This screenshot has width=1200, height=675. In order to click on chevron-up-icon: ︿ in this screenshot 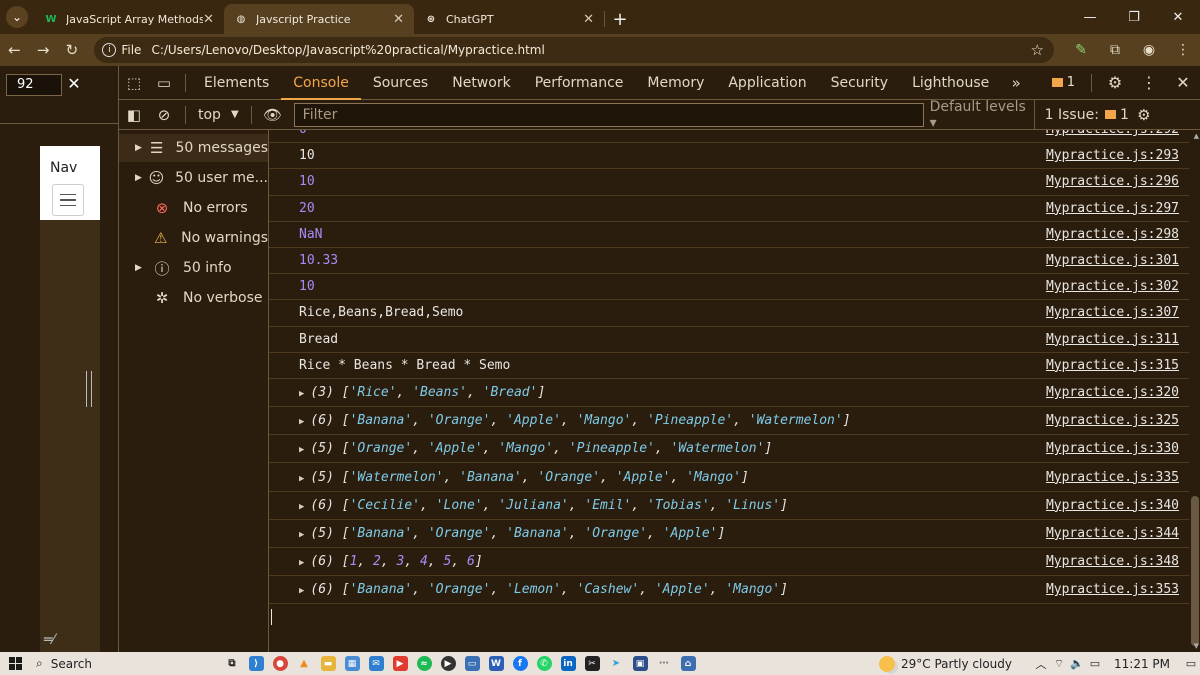, I will do `click(1041, 664)`.